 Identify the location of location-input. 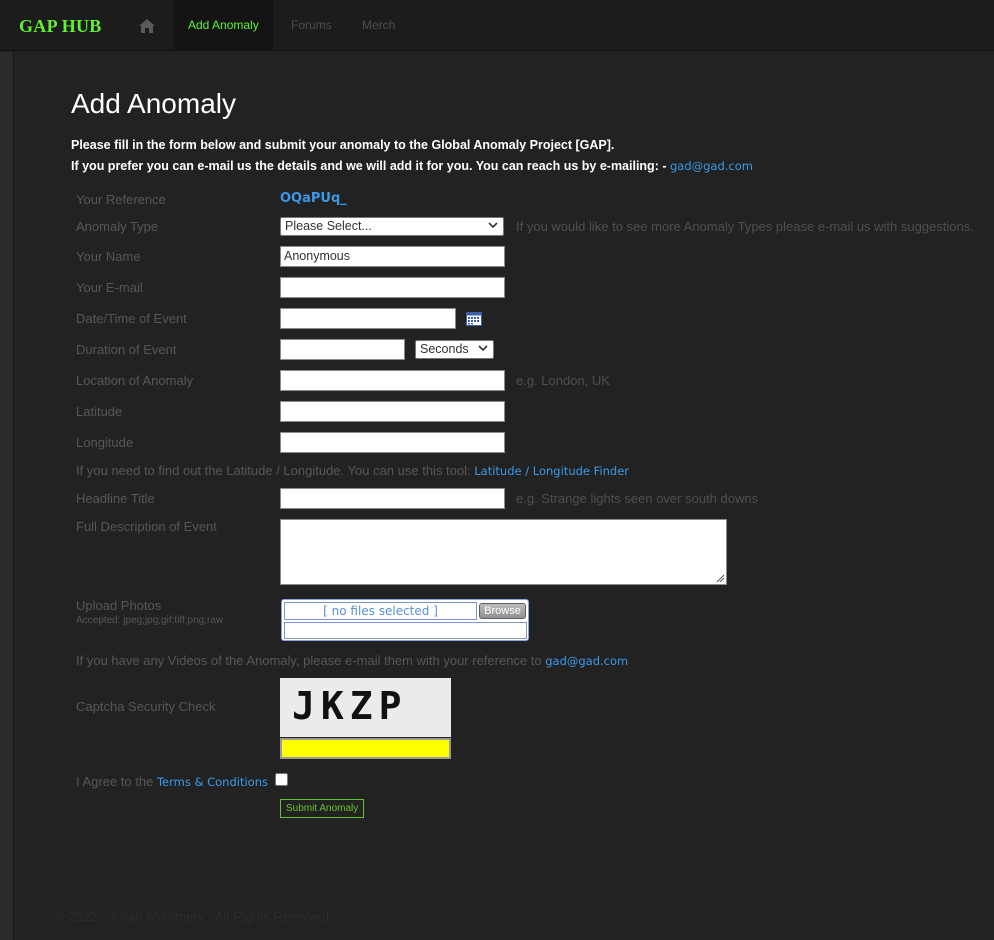
(392, 380).